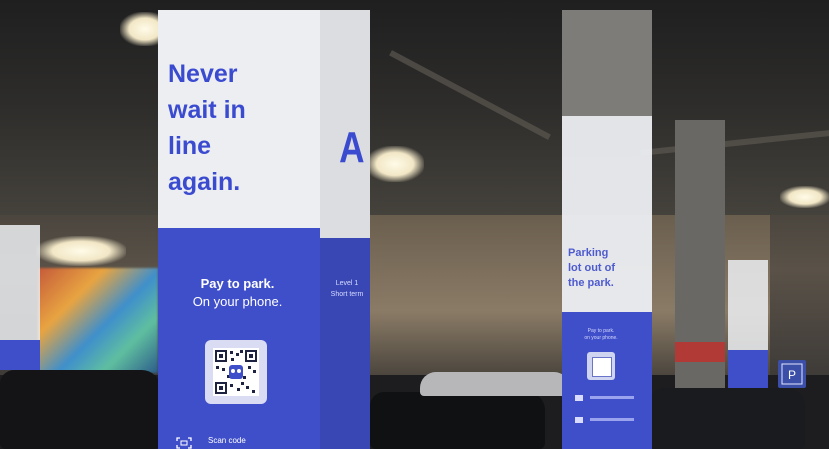 The image size is (829, 449). I want to click on scan-code-label: Scan code, so click(227, 440).